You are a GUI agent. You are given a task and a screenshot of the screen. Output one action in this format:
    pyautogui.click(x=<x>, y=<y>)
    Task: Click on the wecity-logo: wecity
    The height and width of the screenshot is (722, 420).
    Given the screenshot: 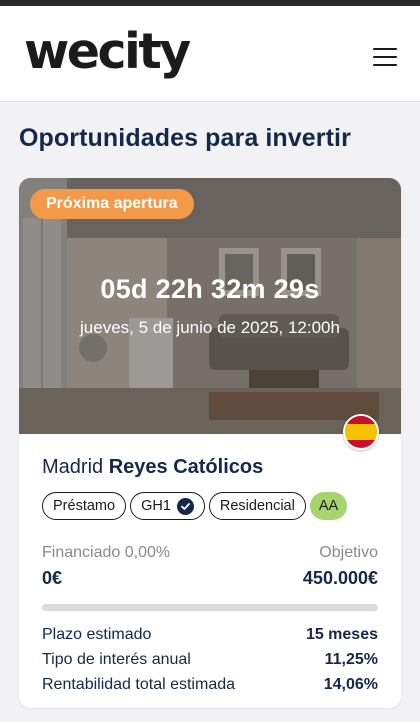 What is the action you would take?
    pyautogui.click(x=107, y=52)
    